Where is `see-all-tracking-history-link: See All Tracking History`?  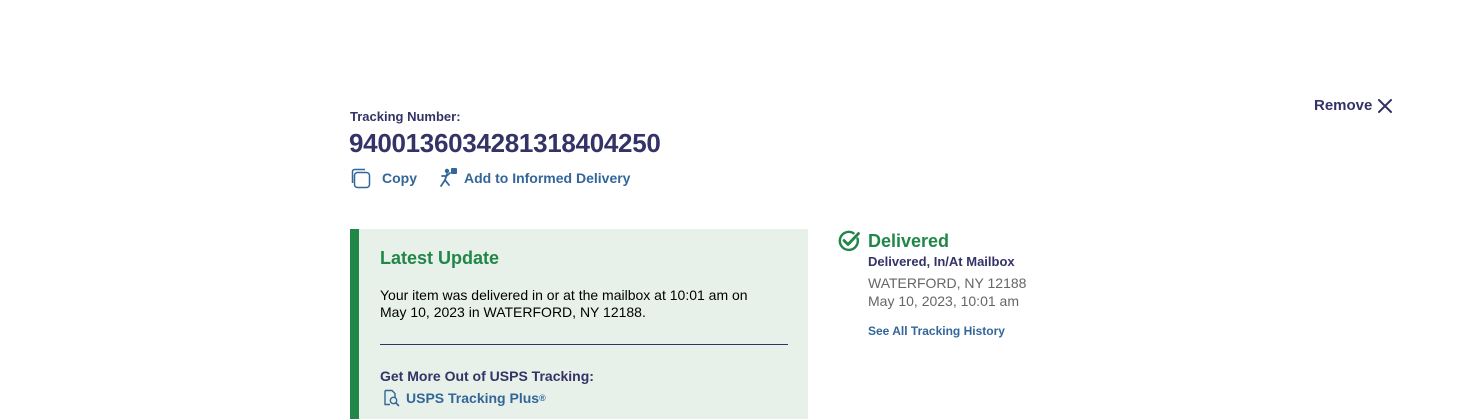 see-all-tracking-history-link: See All Tracking History is located at coordinates (936, 331).